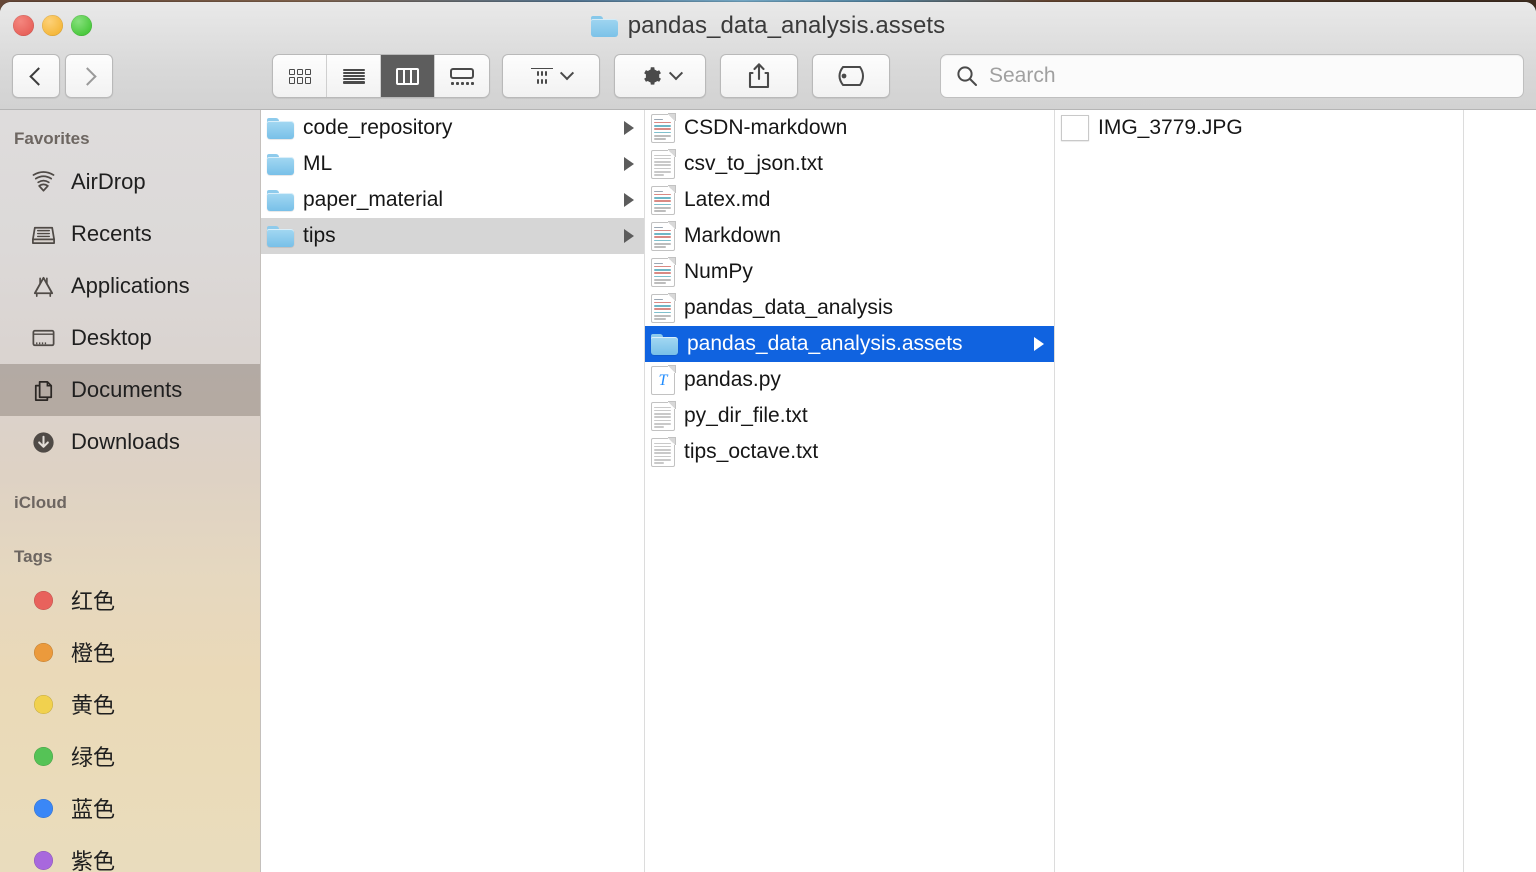  I want to click on view-mode-list-button, so click(354, 76).